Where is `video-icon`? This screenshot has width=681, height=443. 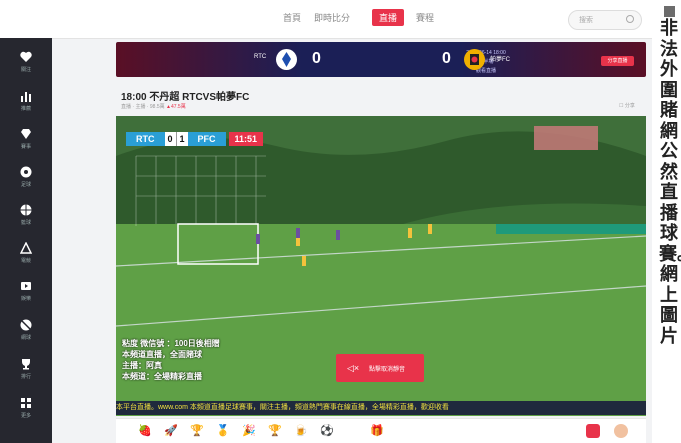 video-icon is located at coordinates (26, 286).